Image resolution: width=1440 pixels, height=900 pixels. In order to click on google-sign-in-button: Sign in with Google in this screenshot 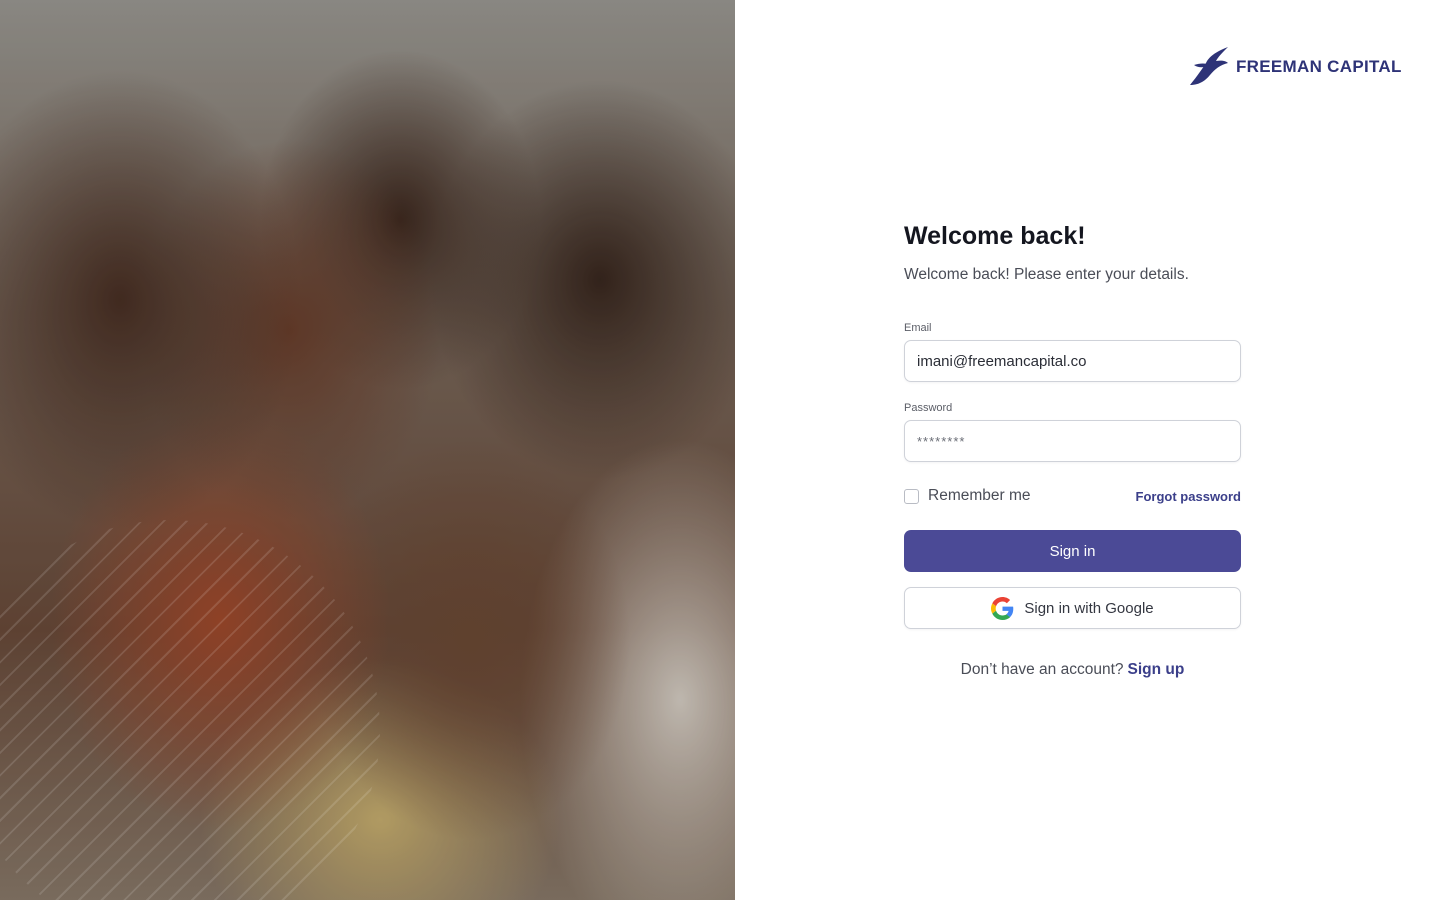, I will do `click(1072, 608)`.